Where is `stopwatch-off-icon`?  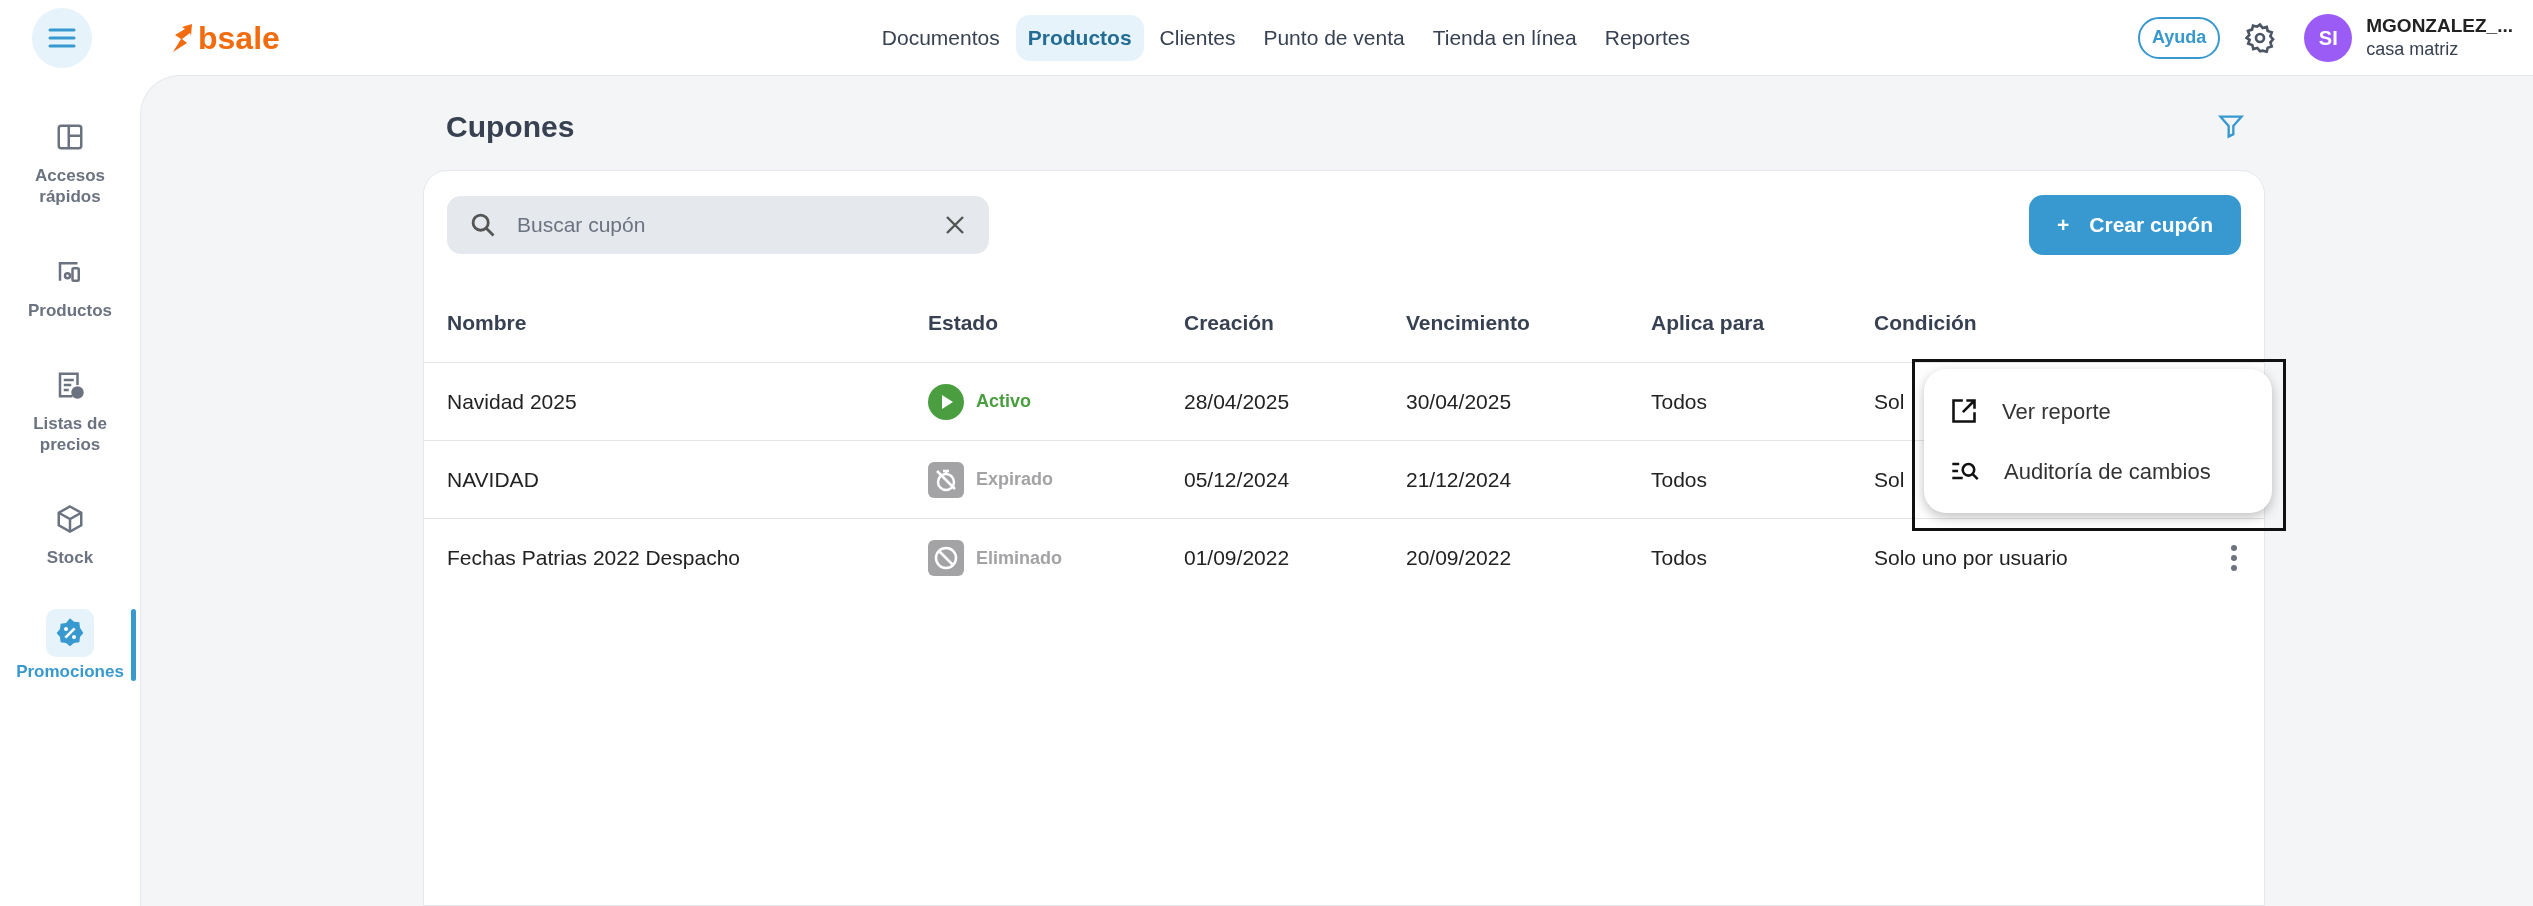
stopwatch-off-icon is located at coordinates (946, 479).